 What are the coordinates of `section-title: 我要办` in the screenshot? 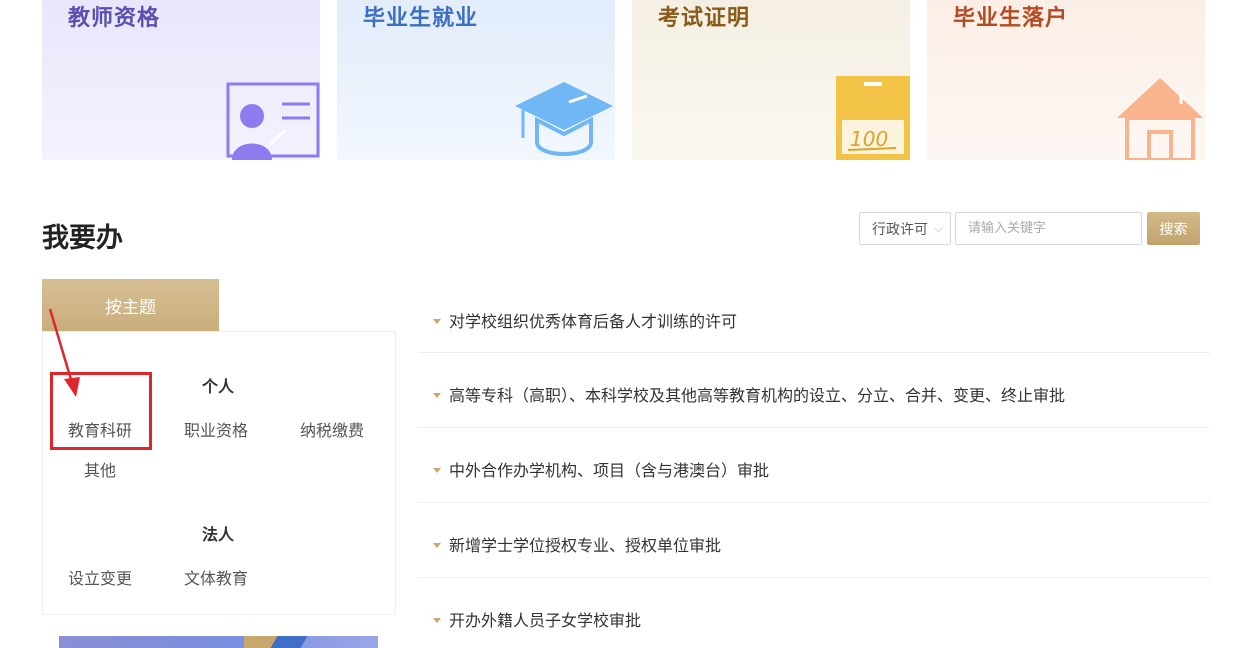 It's located at (82, 238).